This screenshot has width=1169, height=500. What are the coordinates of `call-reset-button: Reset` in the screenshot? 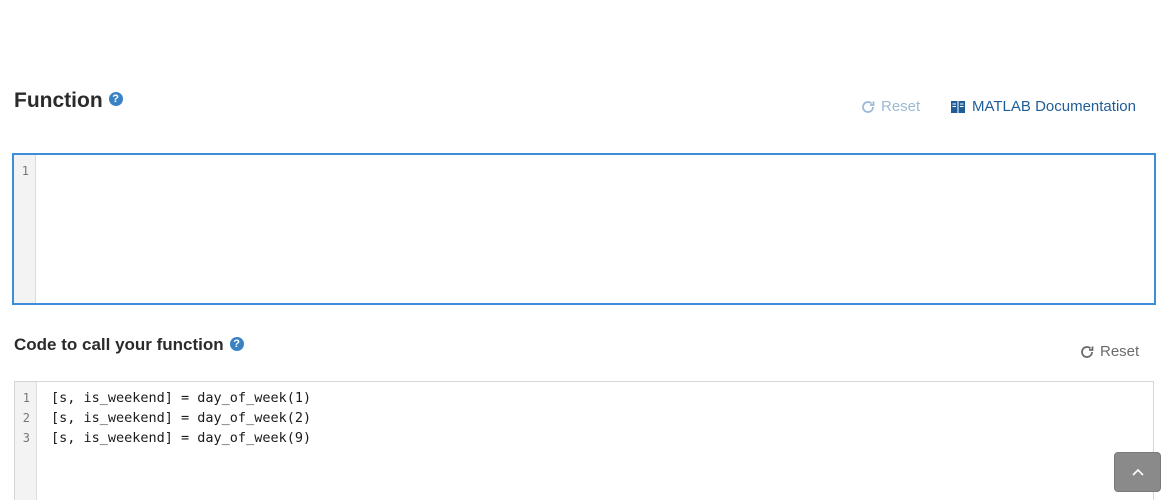 It's located at (1109, 351).